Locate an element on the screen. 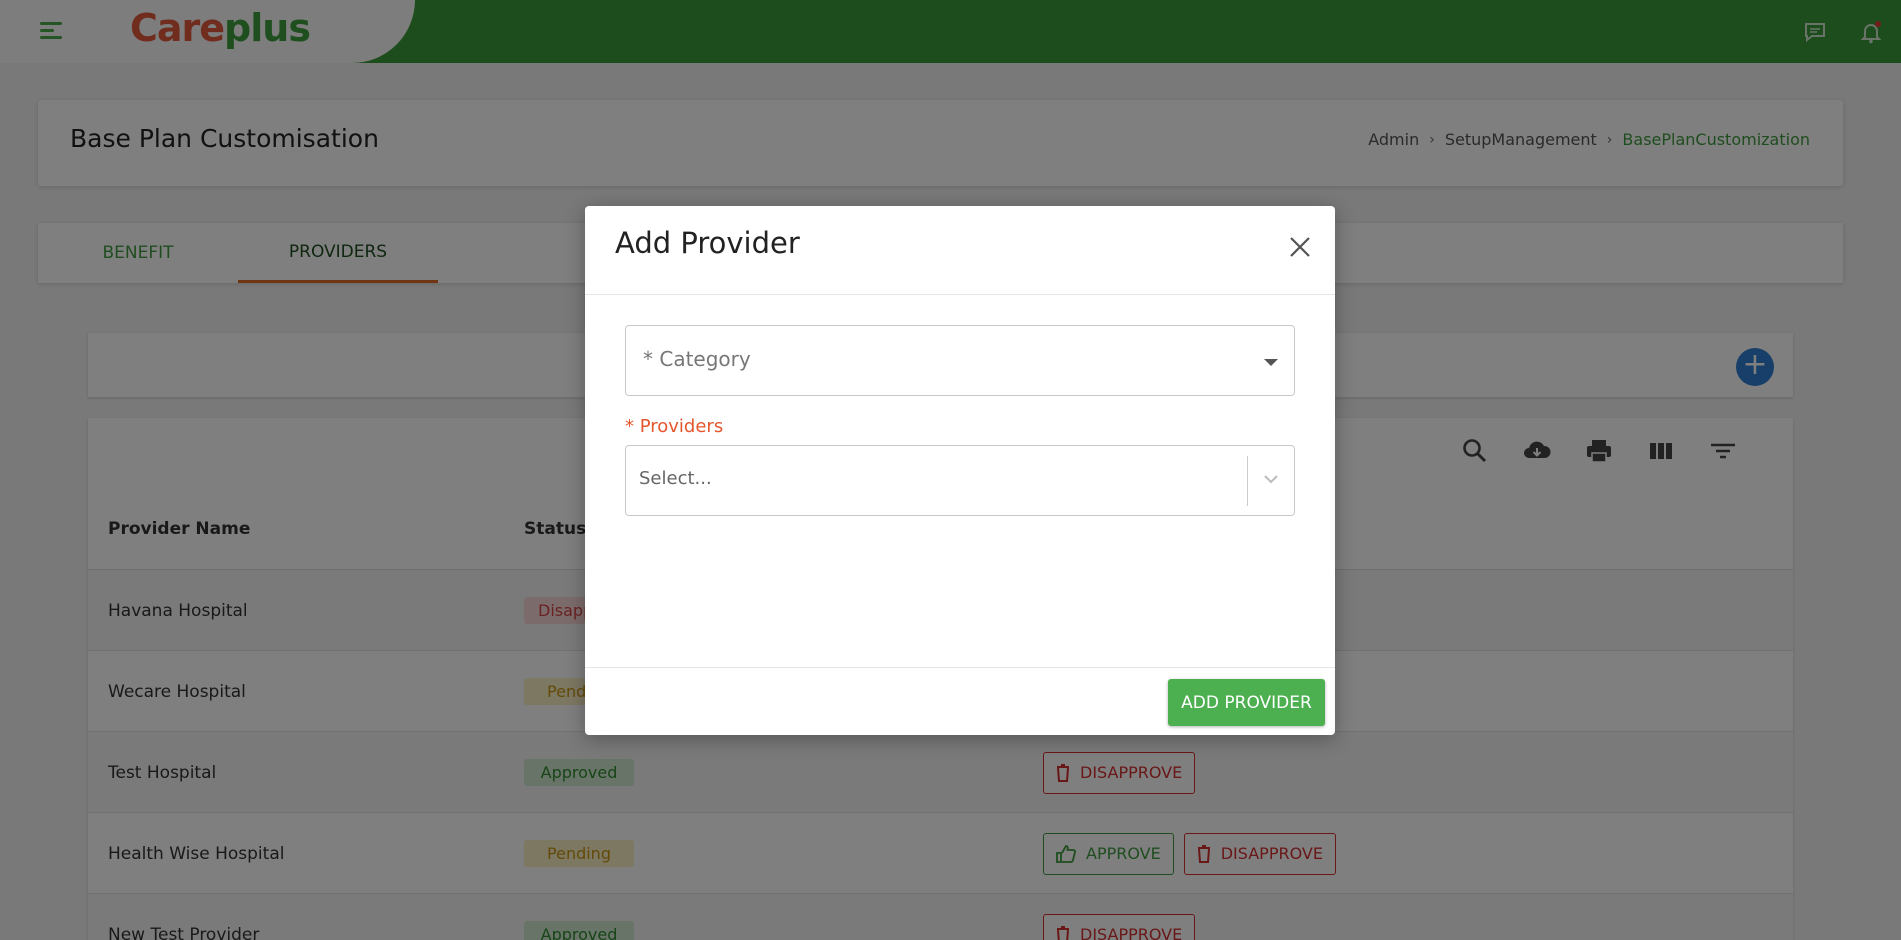  category-placeholder: * Category is located at coordinates (697, 359).